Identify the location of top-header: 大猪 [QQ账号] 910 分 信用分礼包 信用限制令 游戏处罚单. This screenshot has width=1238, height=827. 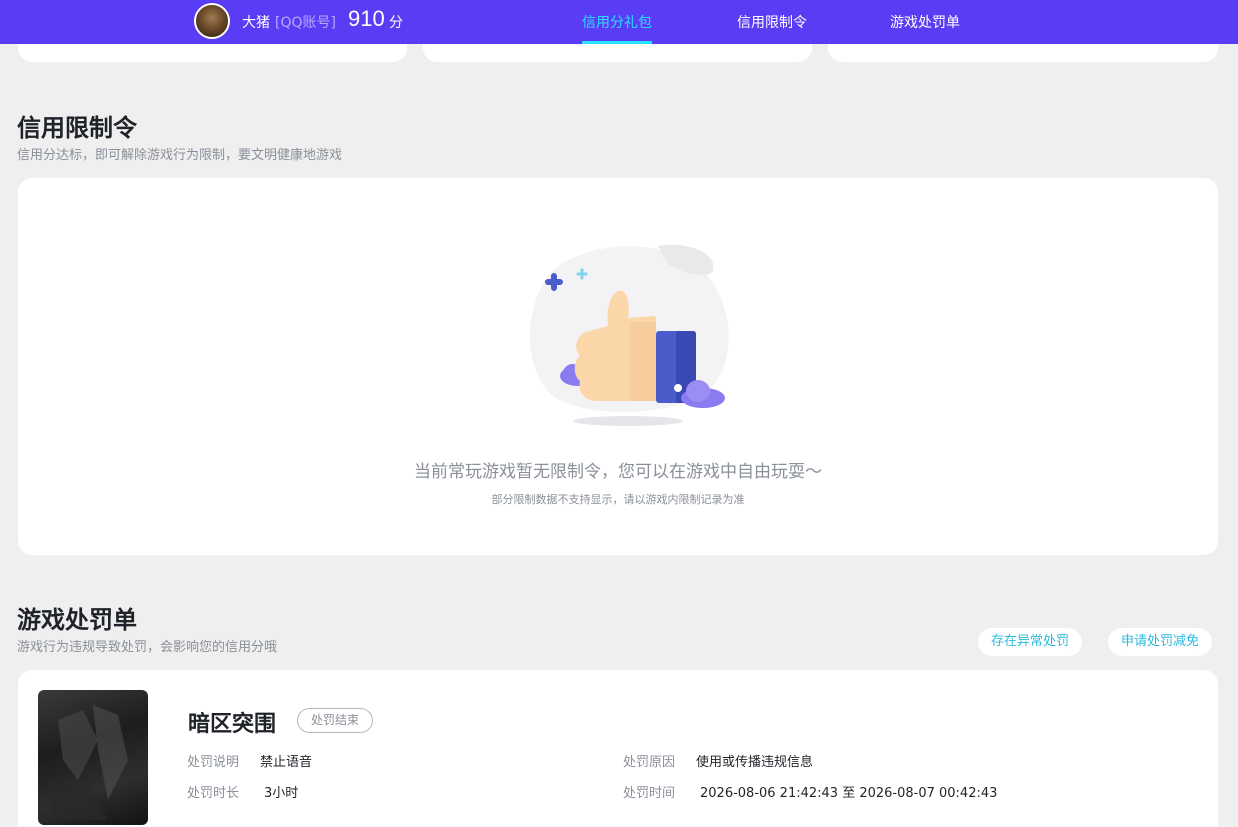
(619, 22).